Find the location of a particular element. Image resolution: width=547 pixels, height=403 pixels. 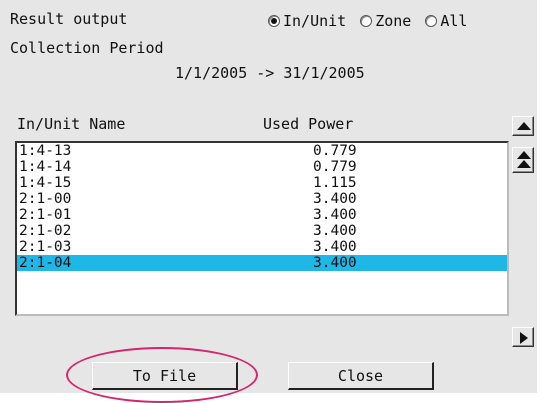

list-item-name: 2:1-02 is located at coordinates (45, 231).